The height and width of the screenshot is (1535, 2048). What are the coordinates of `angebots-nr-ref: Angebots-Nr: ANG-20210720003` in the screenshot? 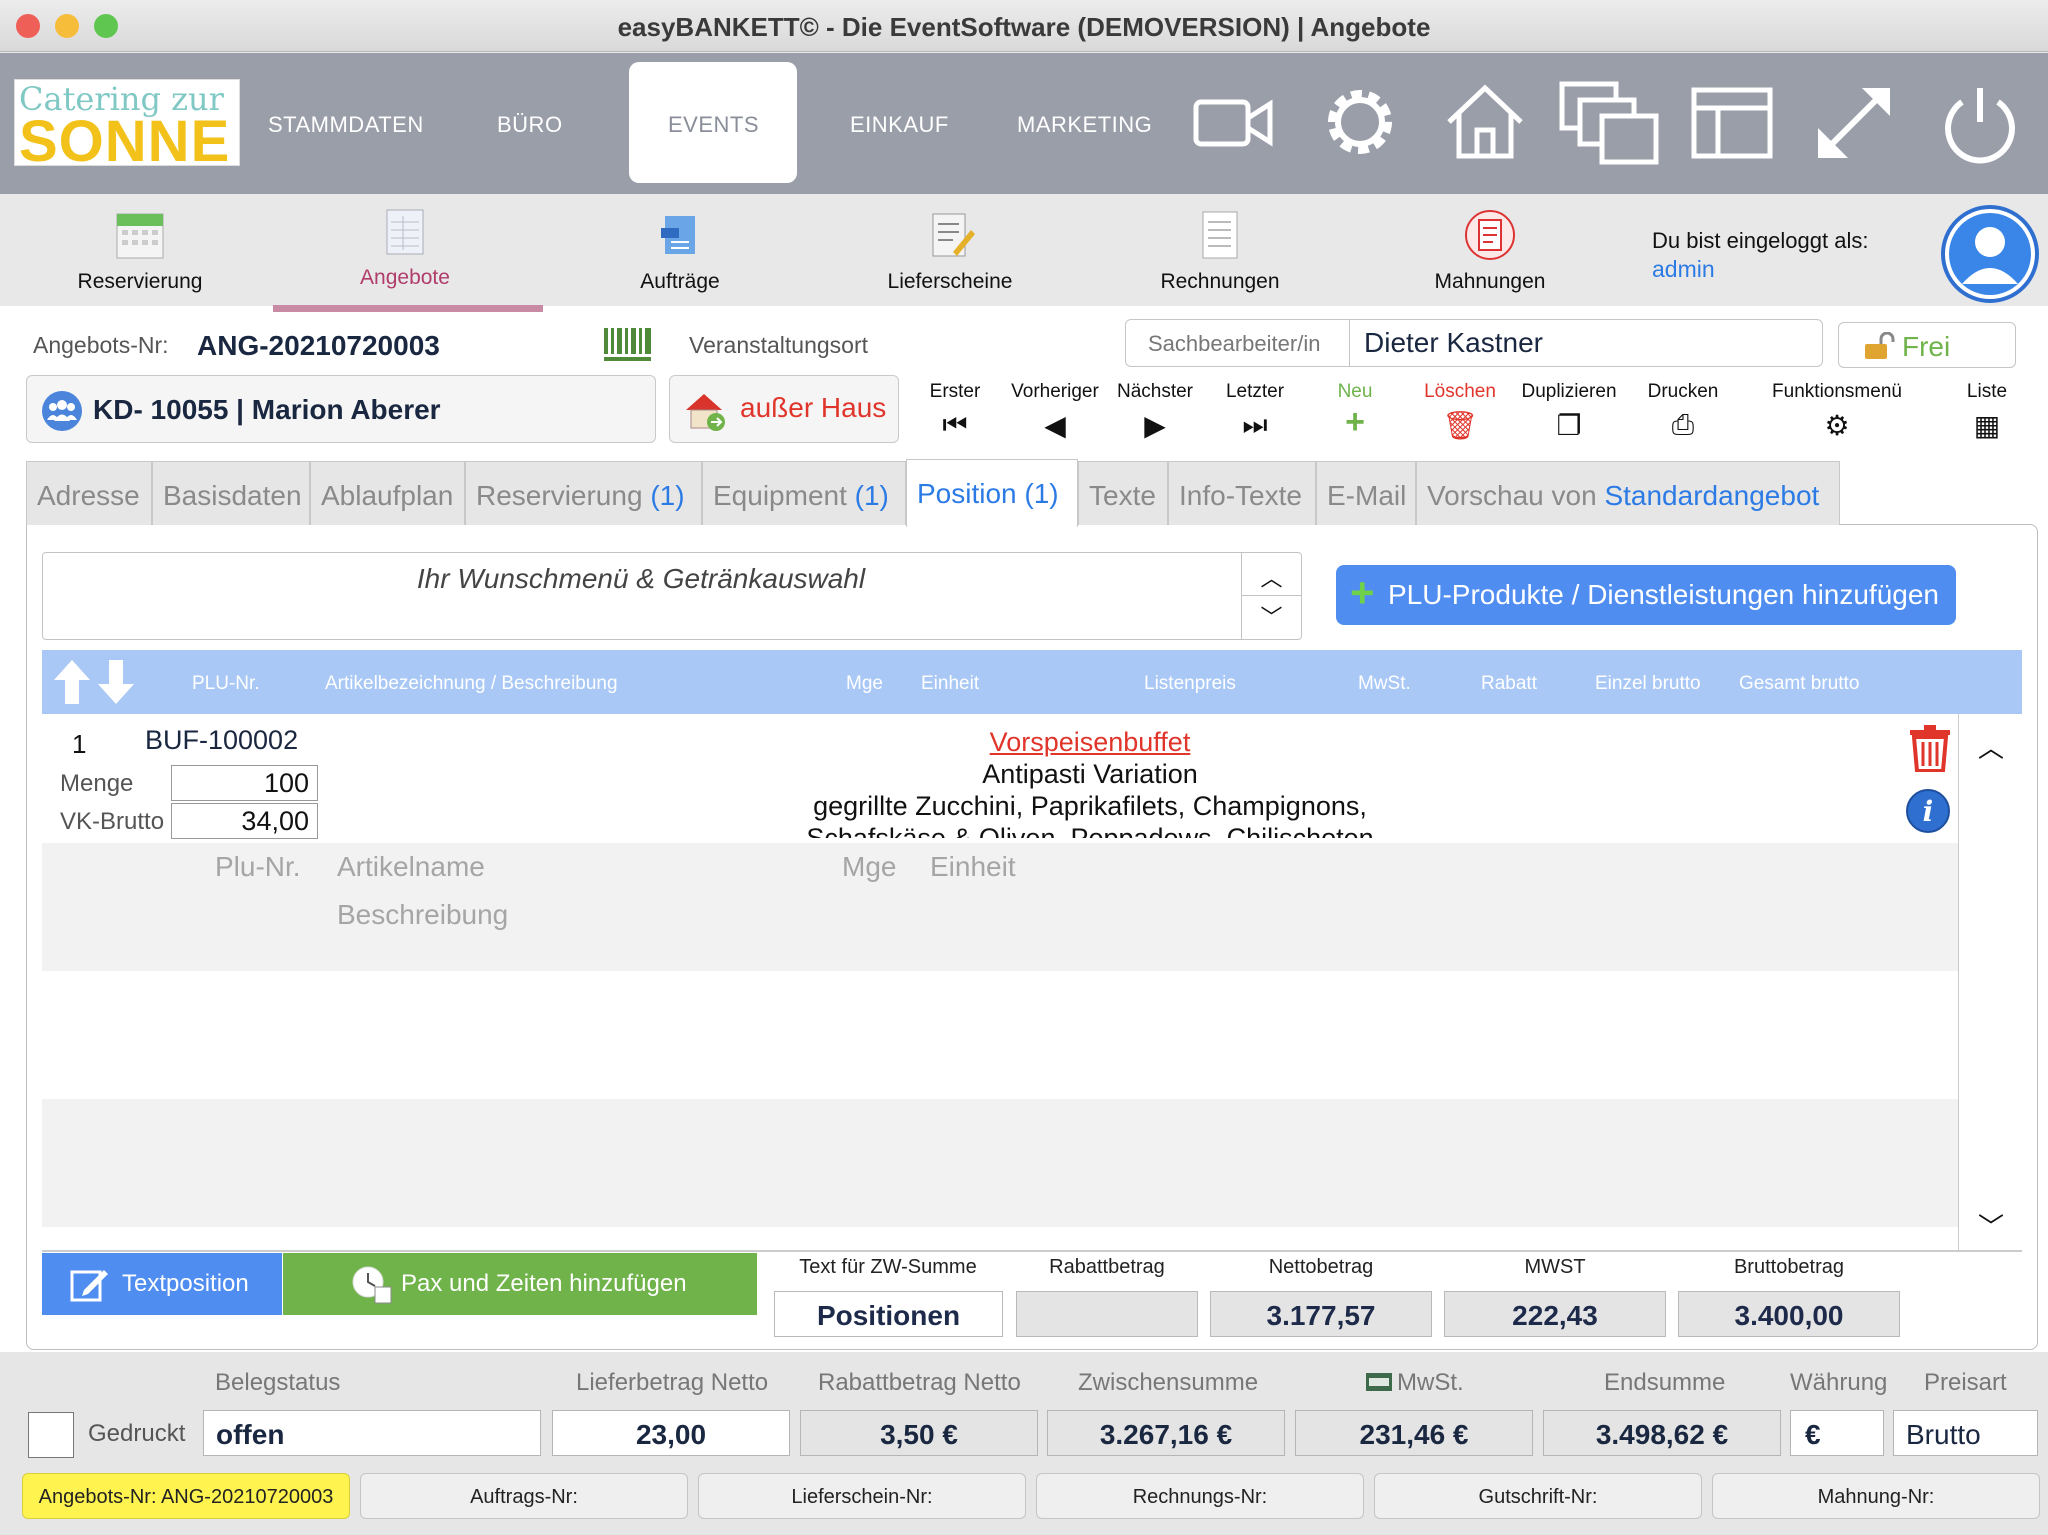 It's located at (186, 1496).